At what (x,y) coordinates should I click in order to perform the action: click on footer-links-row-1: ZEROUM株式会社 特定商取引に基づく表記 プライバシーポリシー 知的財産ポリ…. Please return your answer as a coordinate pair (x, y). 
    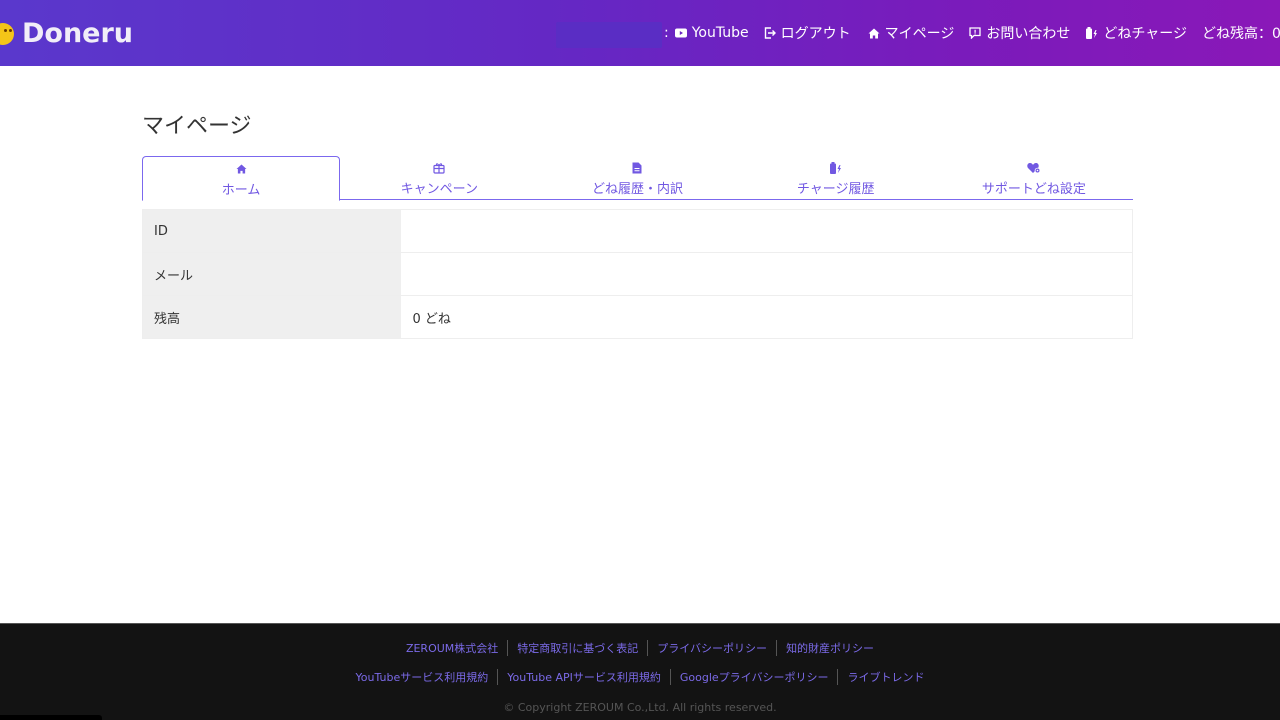
    Looking at the image, I should click on (640, 648).